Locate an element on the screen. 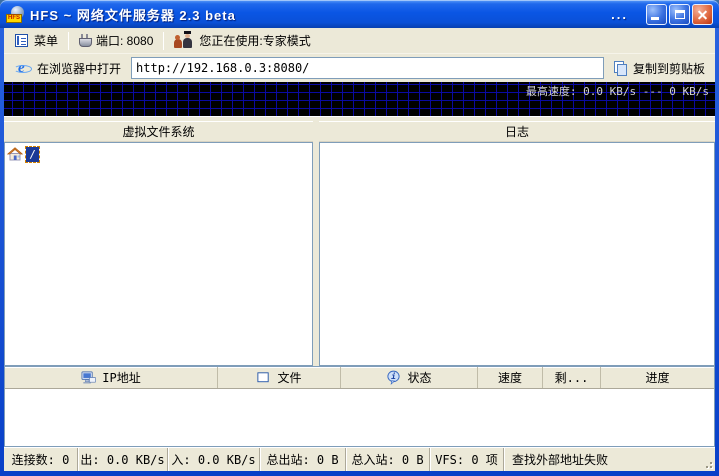  mode-button: 您正在使用:专家模式 is located at coordinates (242, 40).